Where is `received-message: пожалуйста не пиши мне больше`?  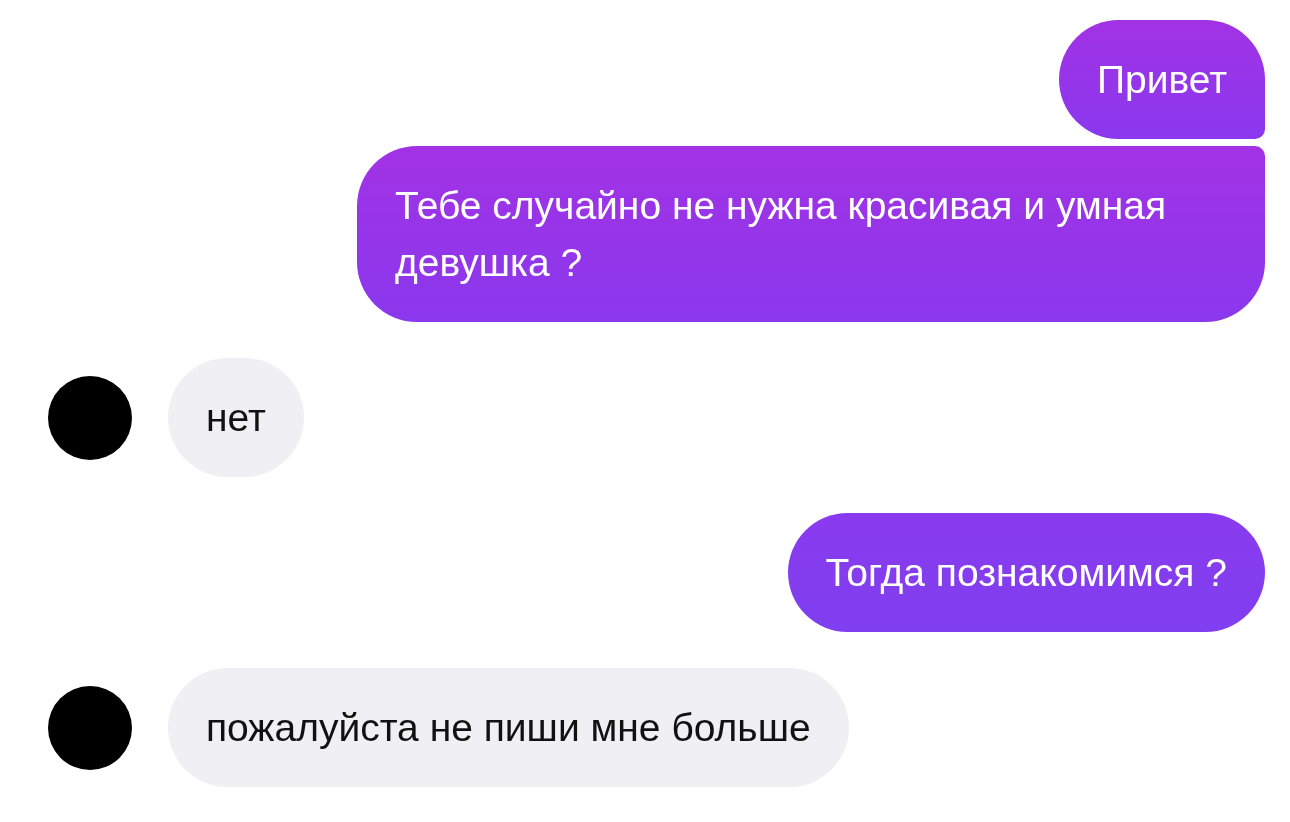 received-message: пожалуйста не пиши мне больше is located at coordinates (508, 727).